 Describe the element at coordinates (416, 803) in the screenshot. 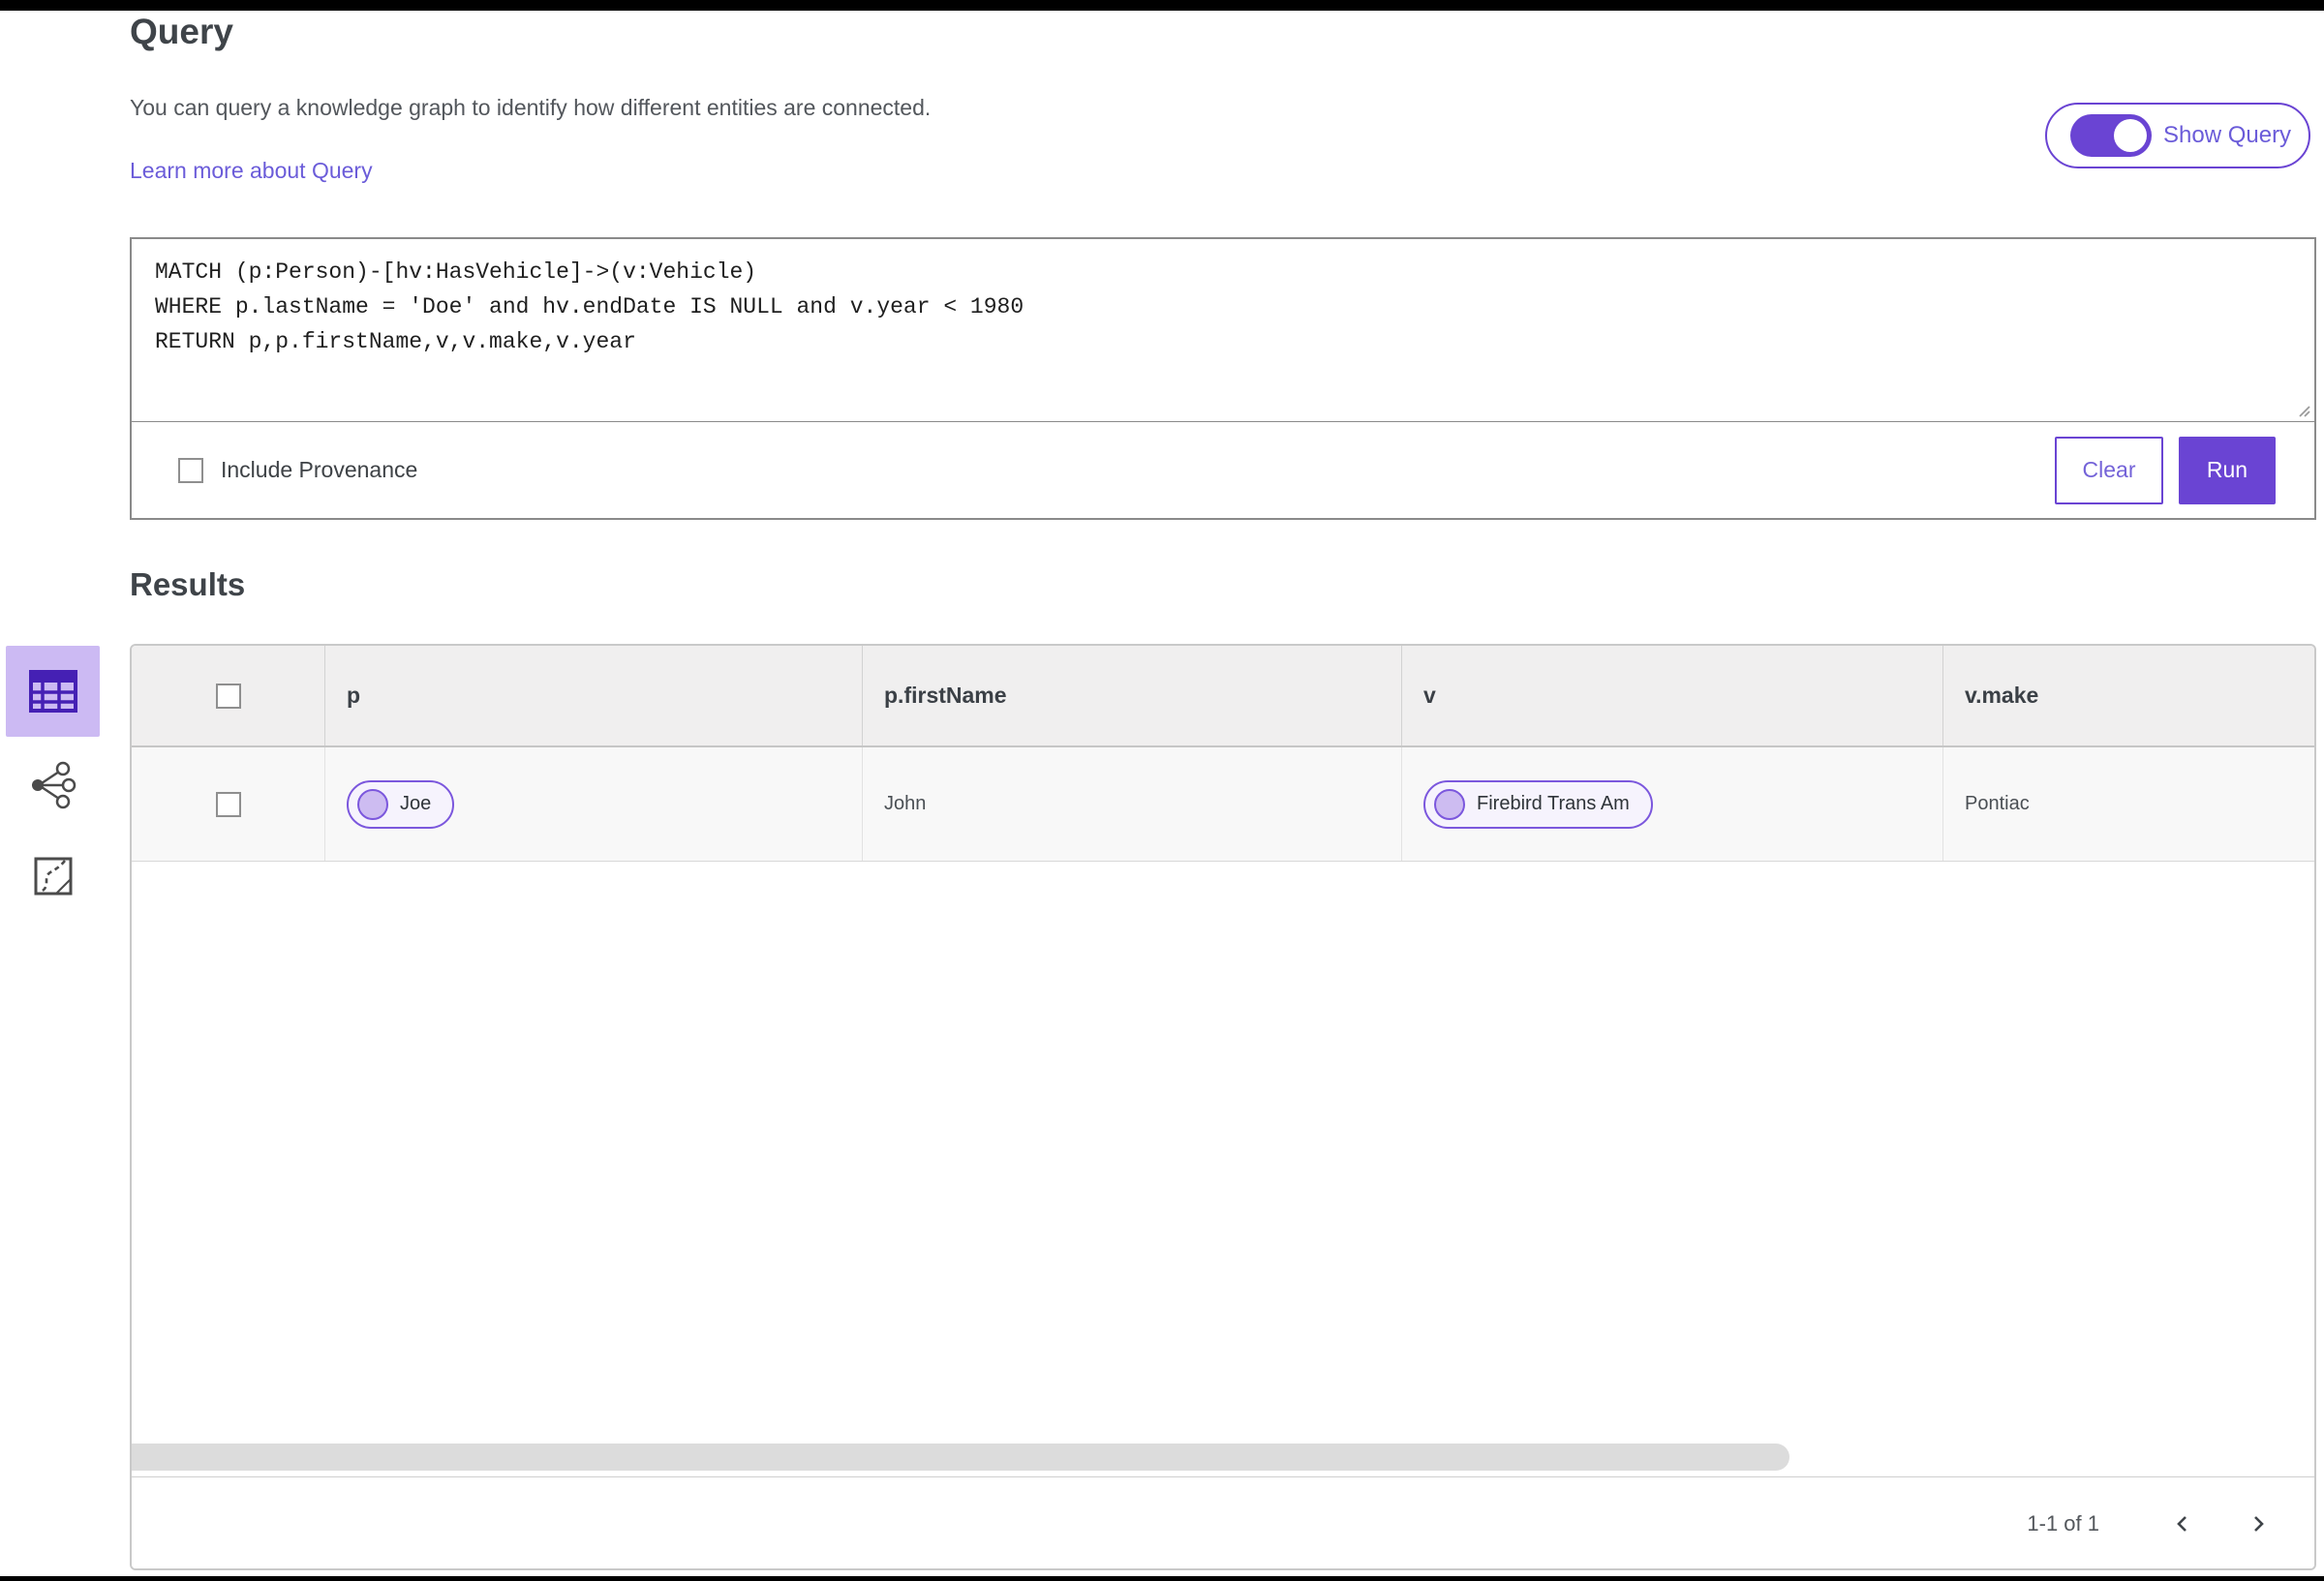

I see `entity-chip-label: Joe` at that location.